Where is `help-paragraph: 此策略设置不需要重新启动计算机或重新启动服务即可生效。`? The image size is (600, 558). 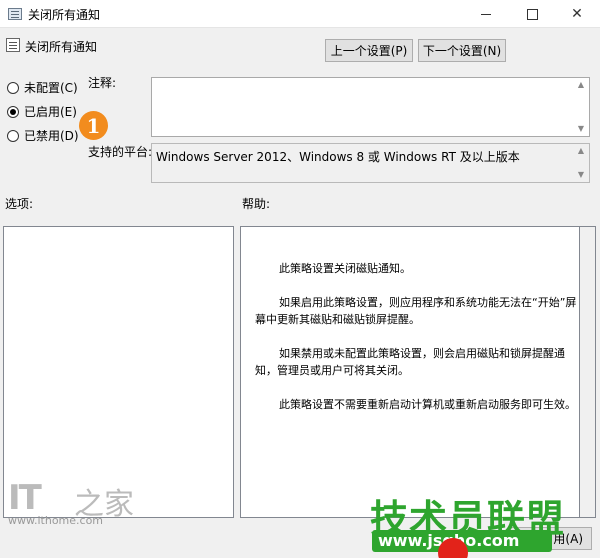 help-paragraph: 此策略设置不需要重新启动计算机或重新启动服务即可生效。 is located at coordinates (427, 404).